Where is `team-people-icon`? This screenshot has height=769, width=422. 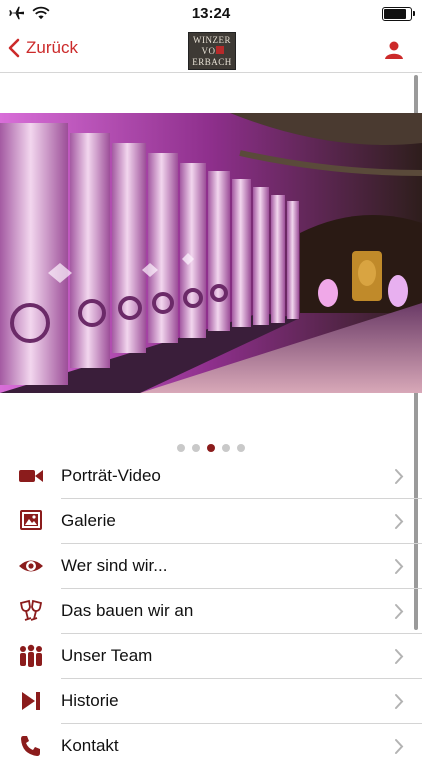 team-people-icon is located at coordinates (31, 655).